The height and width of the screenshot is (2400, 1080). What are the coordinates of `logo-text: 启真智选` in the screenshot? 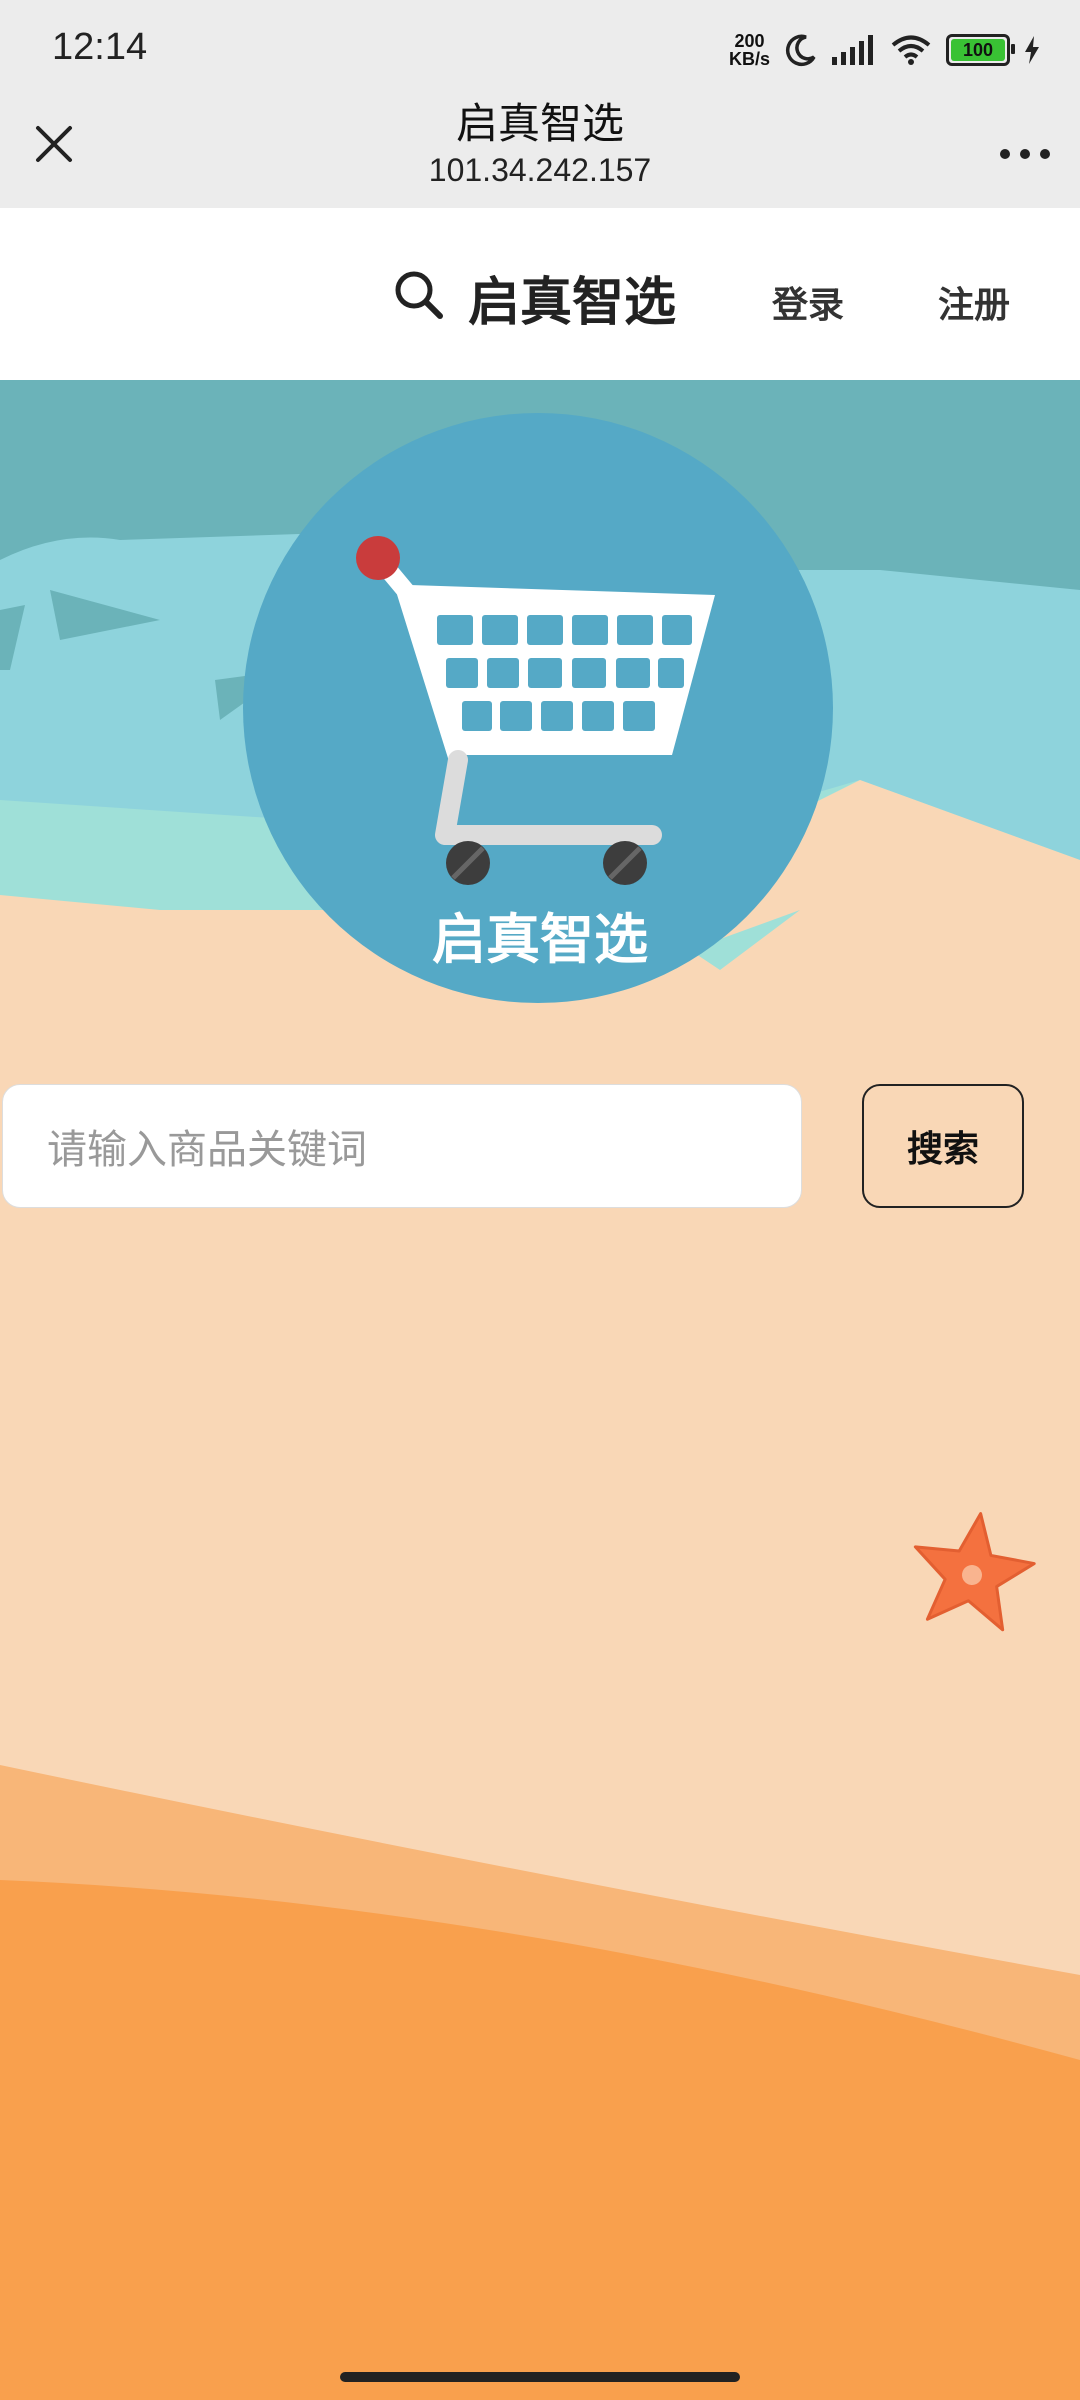 It's located at (540, 939).